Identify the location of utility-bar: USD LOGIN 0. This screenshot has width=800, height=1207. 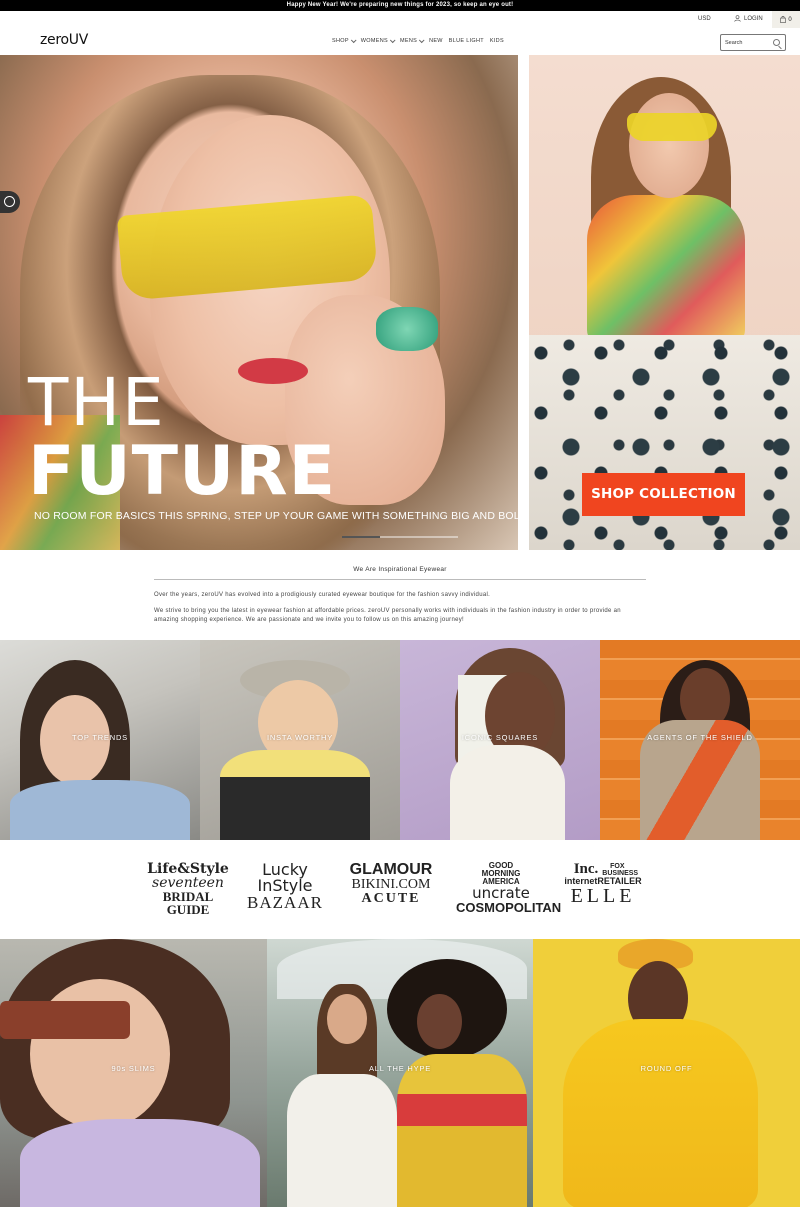
(400, 19).